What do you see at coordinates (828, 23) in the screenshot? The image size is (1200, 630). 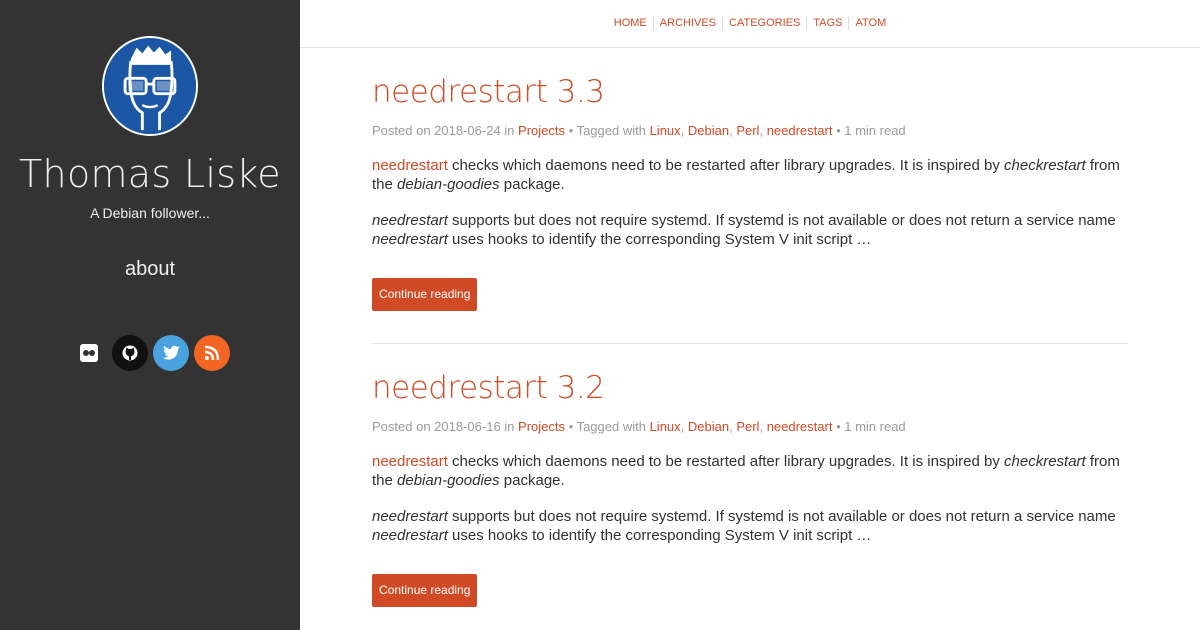 I see `nav-tags: TAGS` at bounding box center [828, 23].